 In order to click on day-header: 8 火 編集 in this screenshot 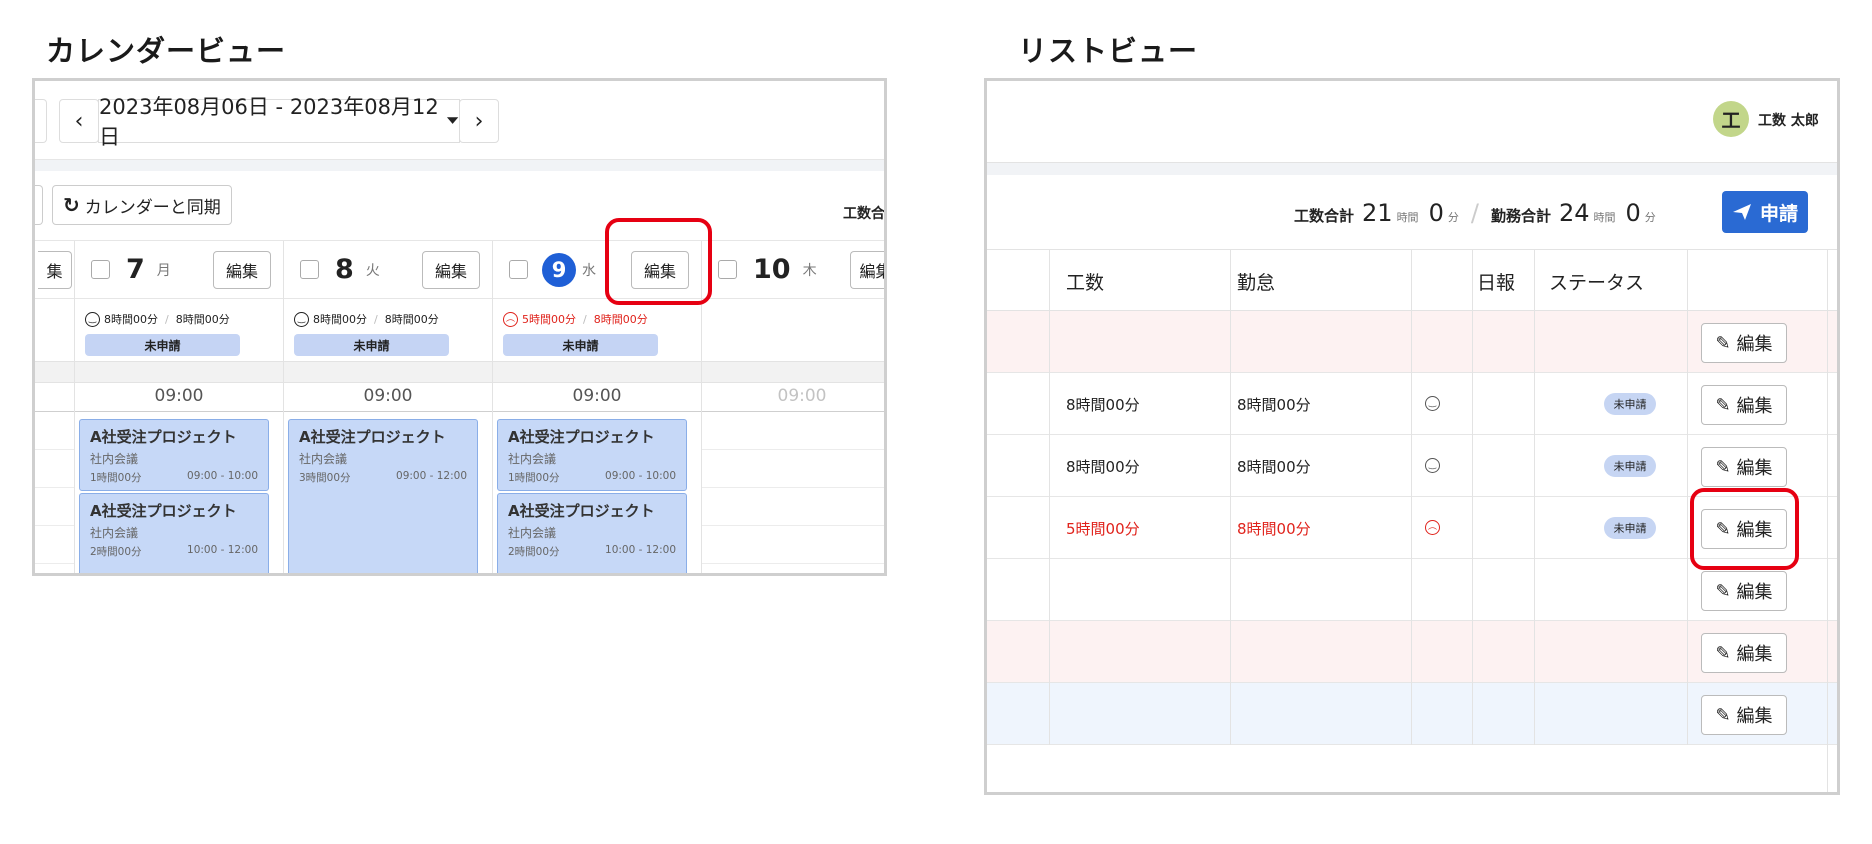, I will do `click(388, 270)`.